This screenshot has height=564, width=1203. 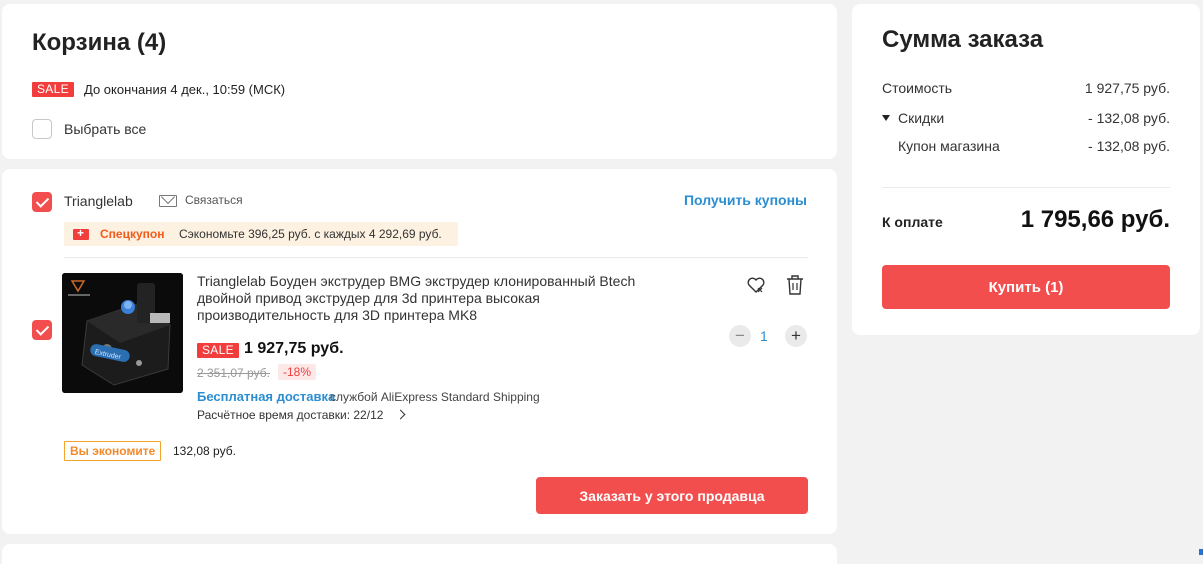 What do you see at coordinates (419, 554) in the screenshot?
I see `next-seller-card` at bounding box center [419, 554].